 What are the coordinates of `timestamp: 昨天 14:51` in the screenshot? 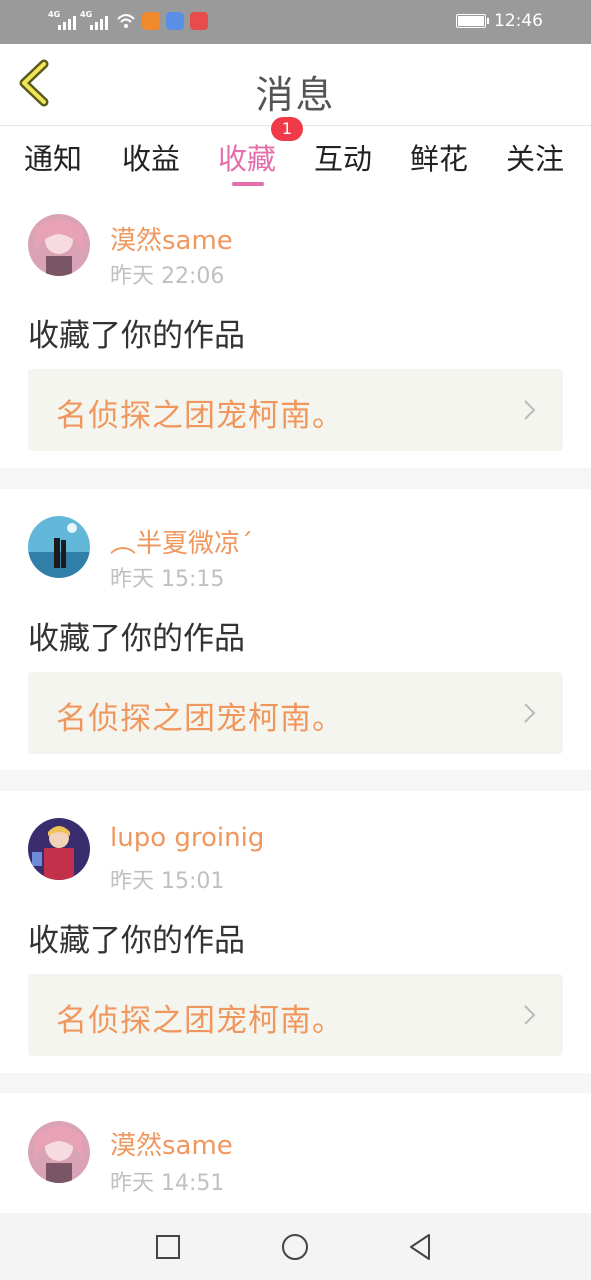 It's located at (167, 1183).